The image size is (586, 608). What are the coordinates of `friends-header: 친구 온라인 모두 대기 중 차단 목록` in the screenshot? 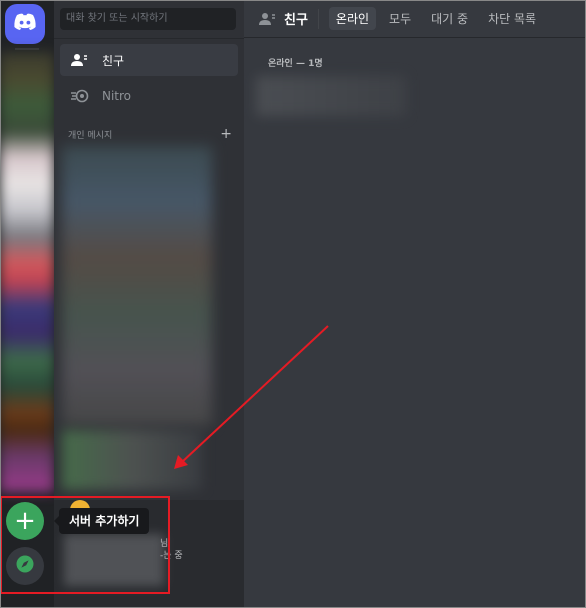 It's located at (415, 19).